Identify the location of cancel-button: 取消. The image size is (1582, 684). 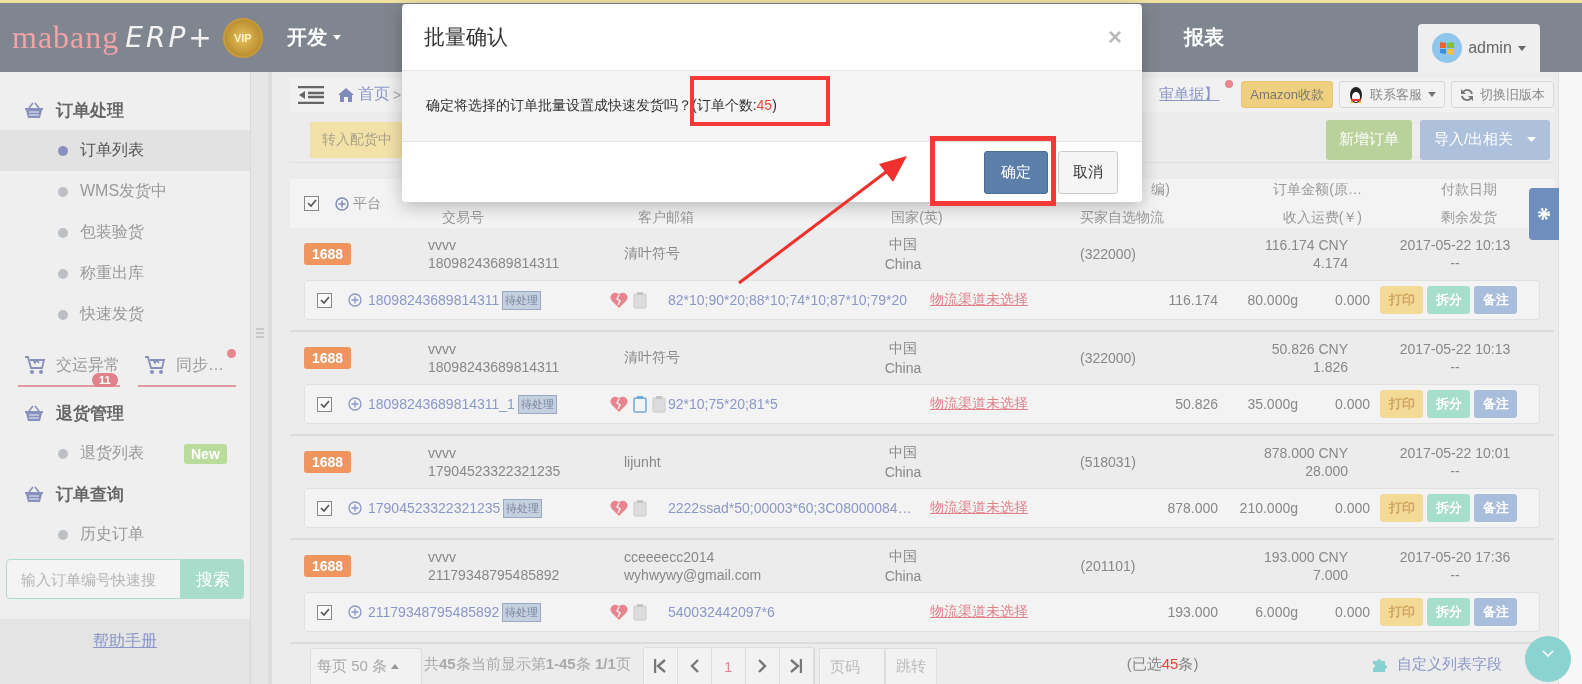
(1088, 172).